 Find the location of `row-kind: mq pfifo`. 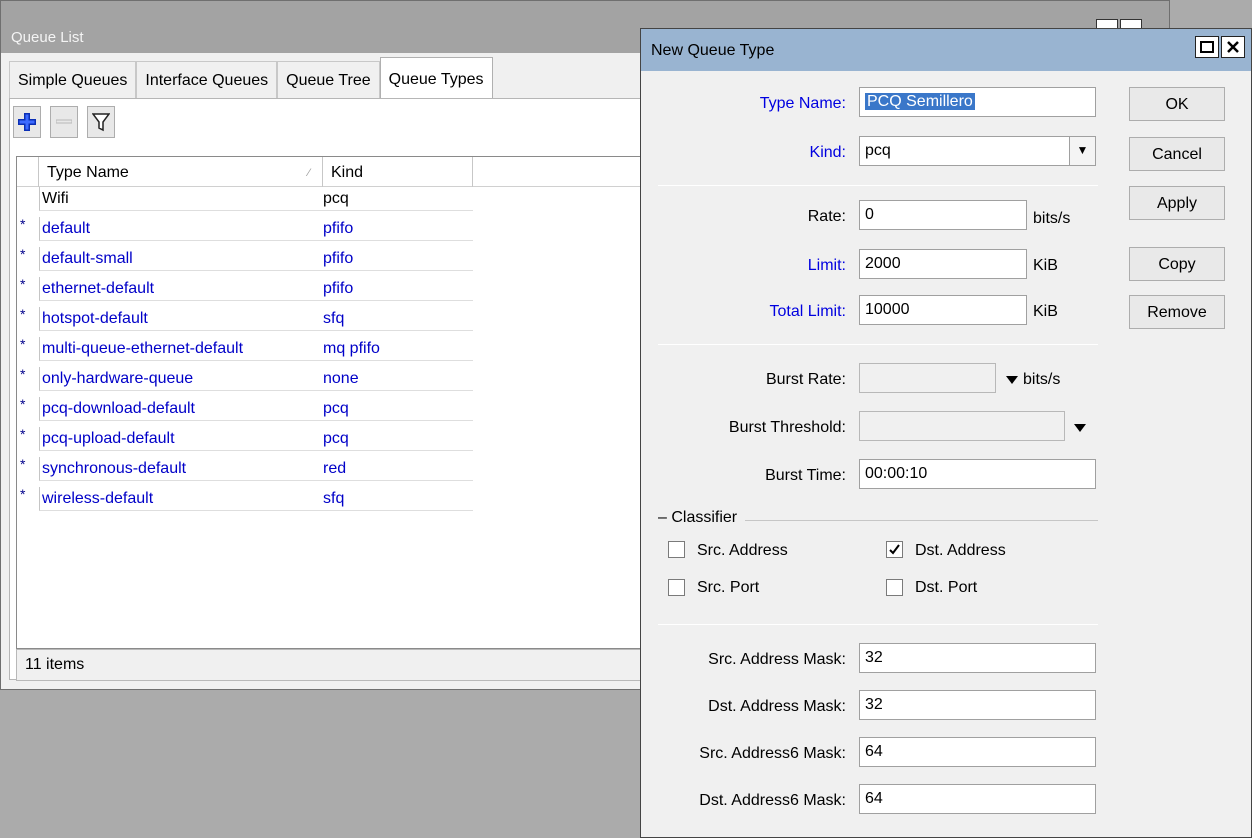

row-kind: mq pfifo is located at coordinates (398, 349).